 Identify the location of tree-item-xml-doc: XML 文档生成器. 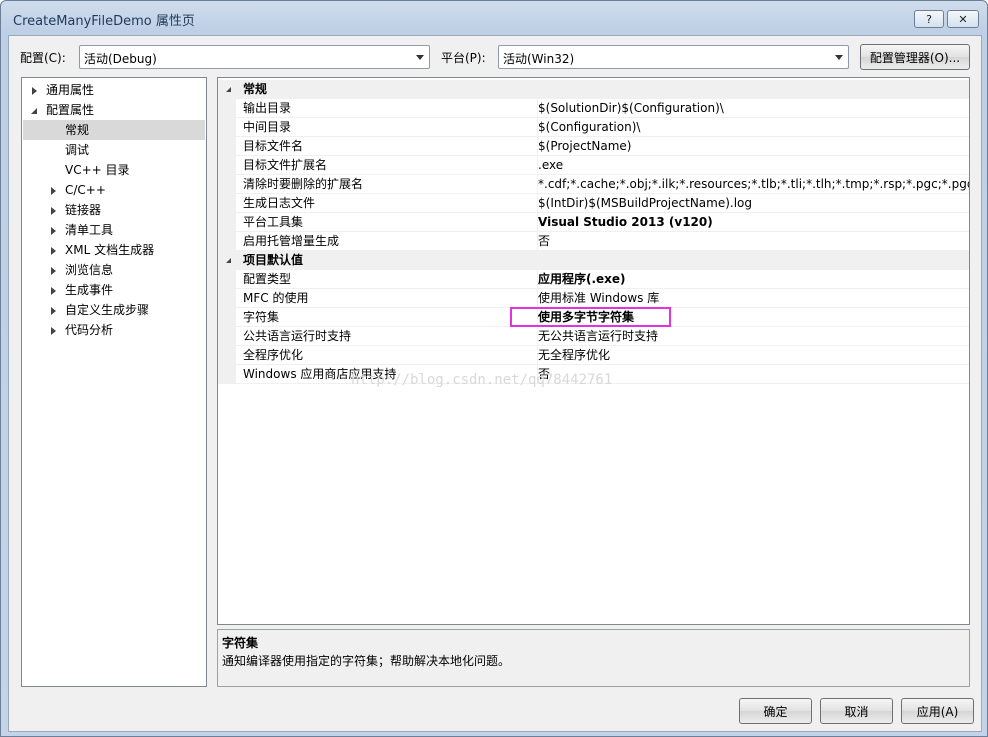
(114, 250).